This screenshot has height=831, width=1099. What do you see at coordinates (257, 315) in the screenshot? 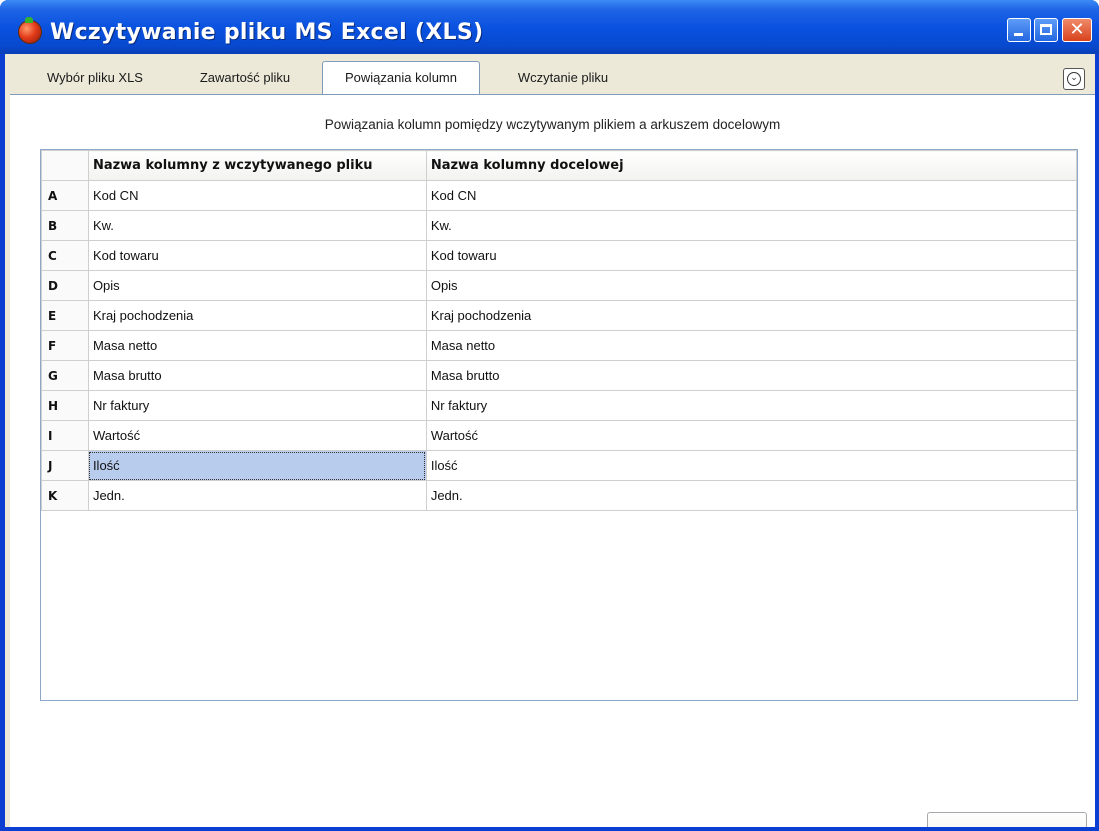
I see `source-column-cell: Kraj pochodzenia` at bounding box center [257, 315].